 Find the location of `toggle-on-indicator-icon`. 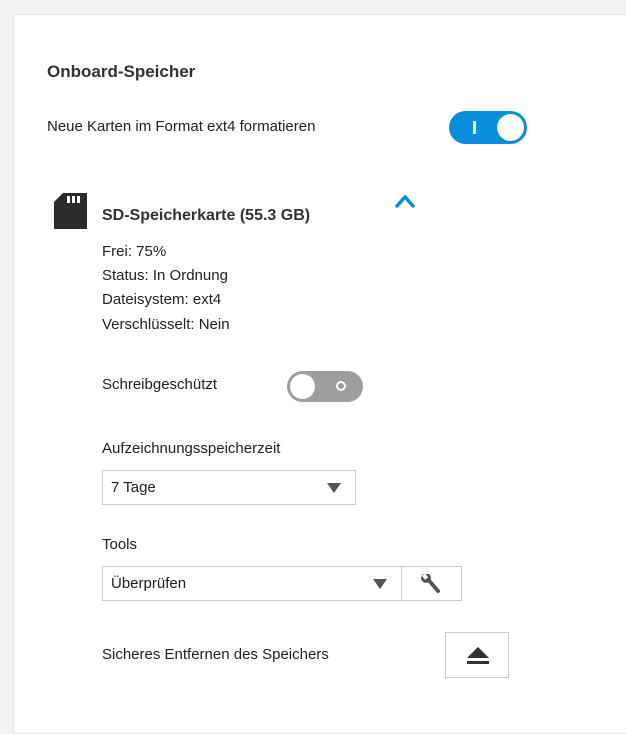

toggle-on-indicator-icon is located at coordinates (474, 127).